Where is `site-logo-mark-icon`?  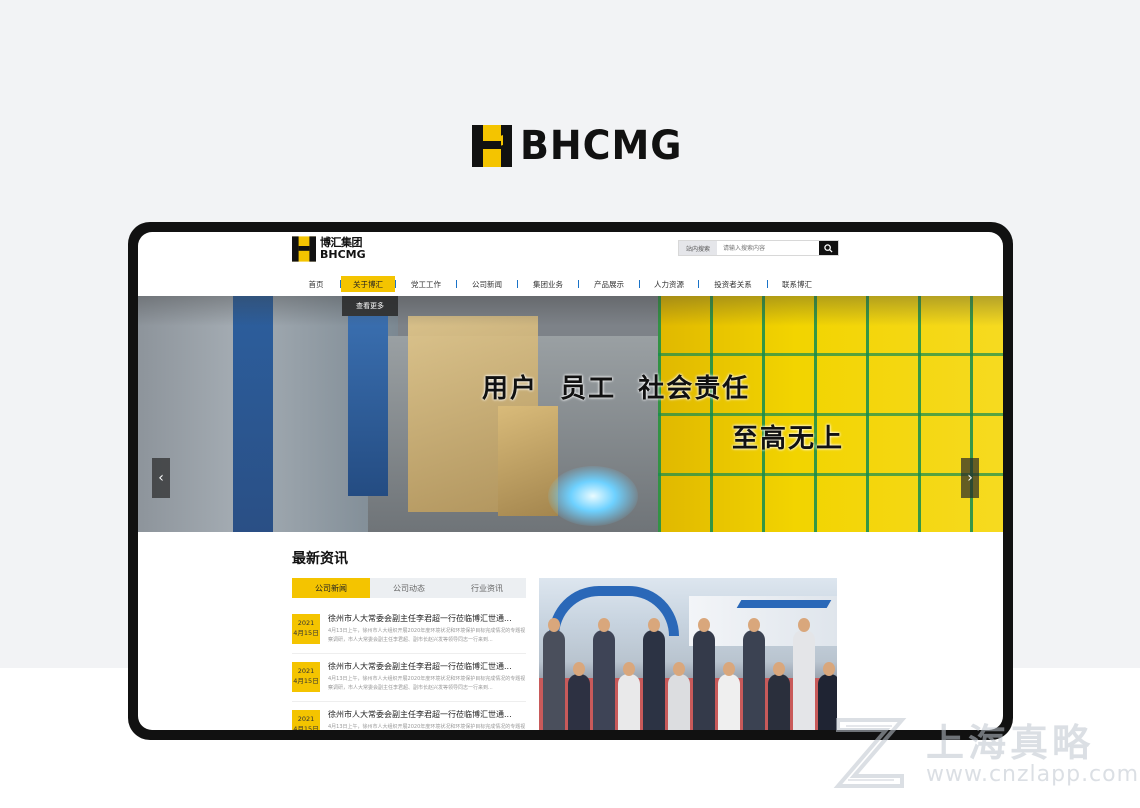 site-logo-mark-icon is located at coordinates (304, 249).